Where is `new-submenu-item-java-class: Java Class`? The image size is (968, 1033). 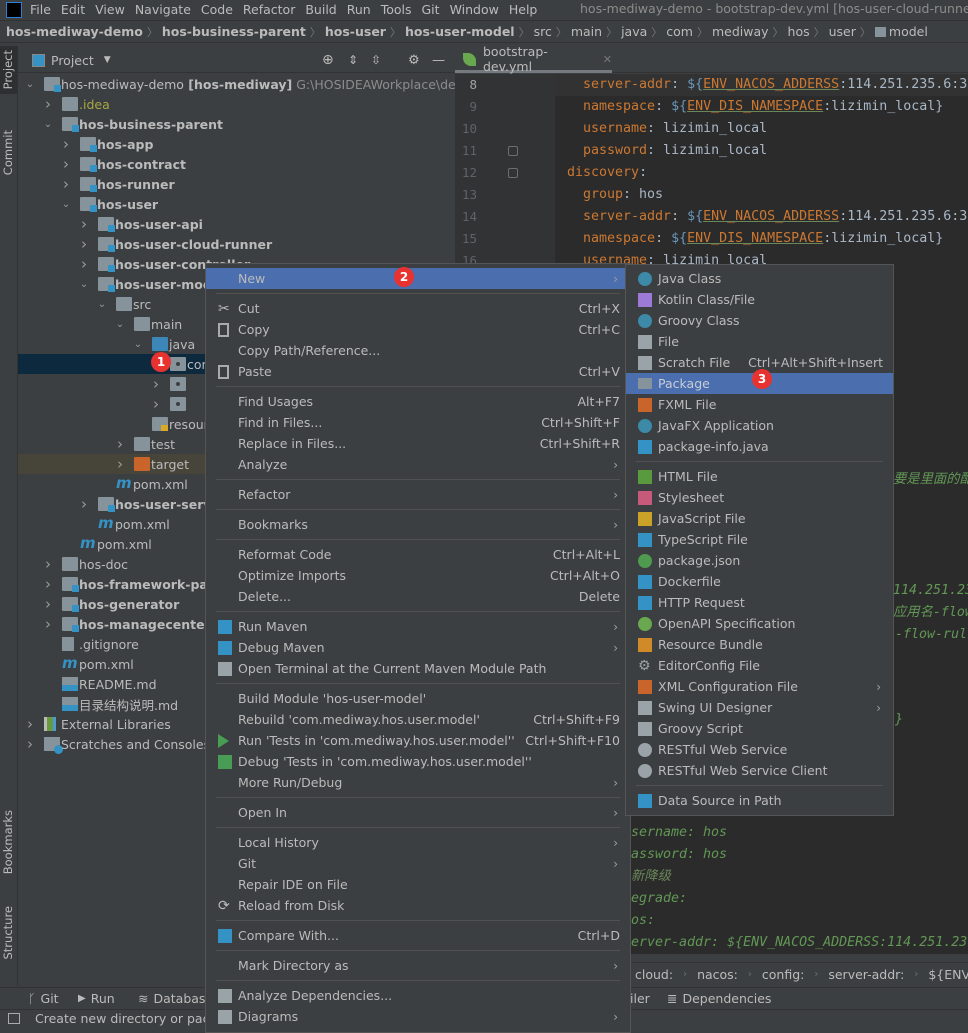
new-submenu-item-java-class: Java Class is located at coordinates (759, 278).